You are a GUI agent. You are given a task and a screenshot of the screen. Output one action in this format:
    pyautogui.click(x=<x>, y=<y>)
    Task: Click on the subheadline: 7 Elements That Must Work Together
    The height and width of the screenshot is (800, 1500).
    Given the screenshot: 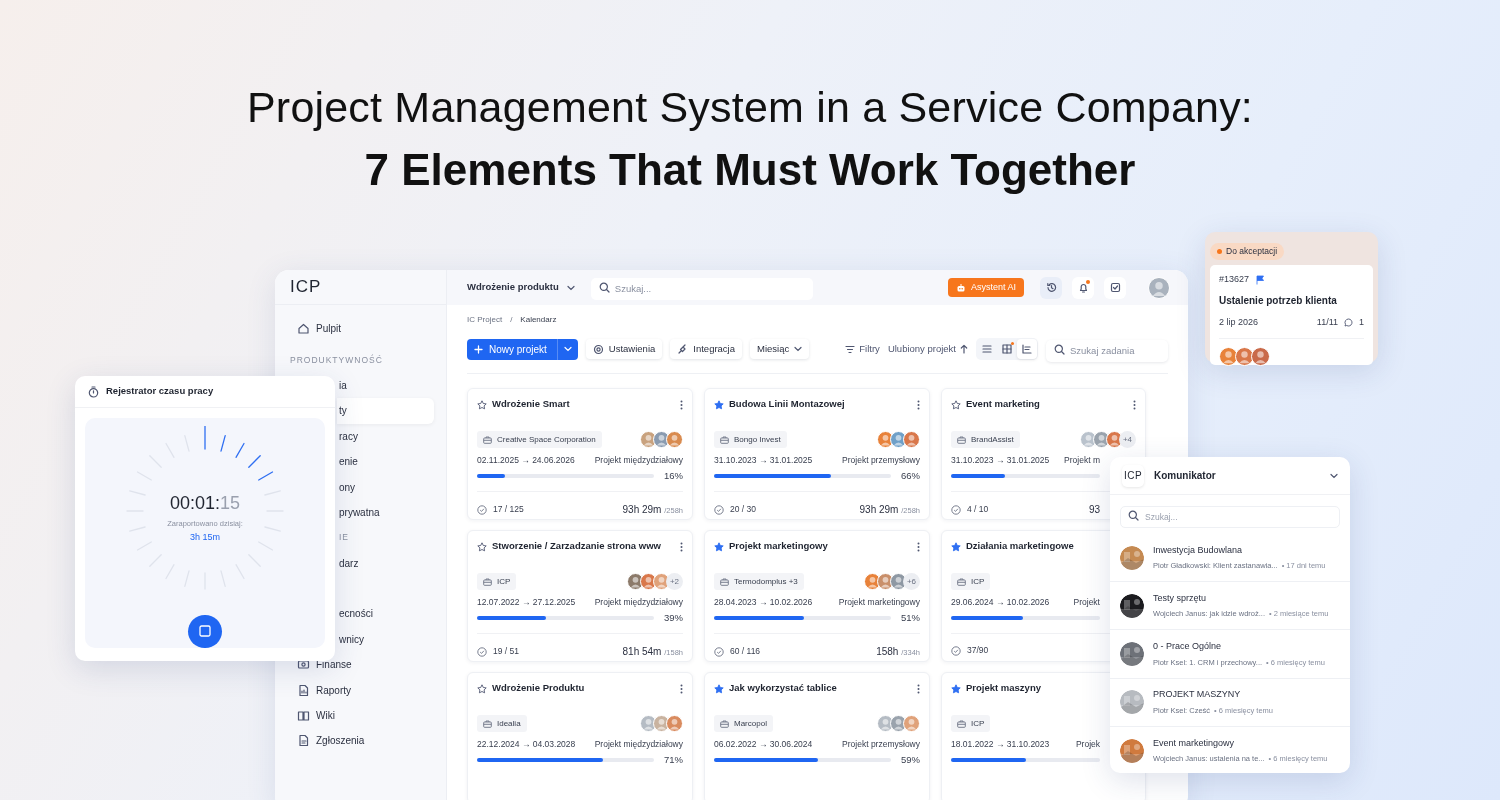 What is the action you would take?
    pyautogui.click(x=750, y=169)
    